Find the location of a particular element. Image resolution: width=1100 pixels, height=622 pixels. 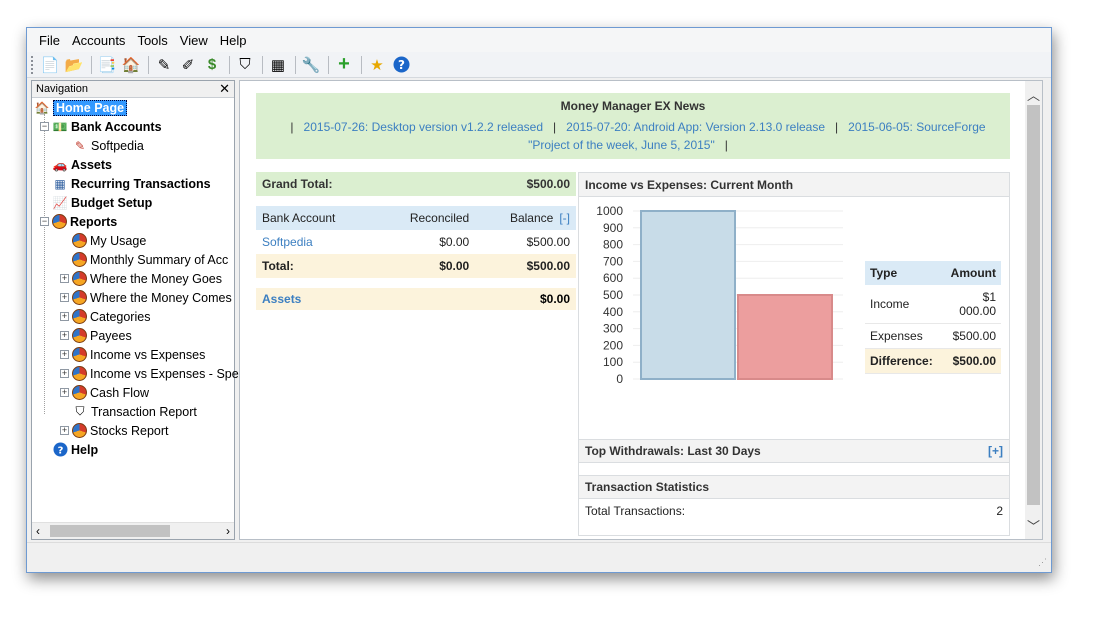

nav-item-payees: + Payees is located at coordinates (96, 335).